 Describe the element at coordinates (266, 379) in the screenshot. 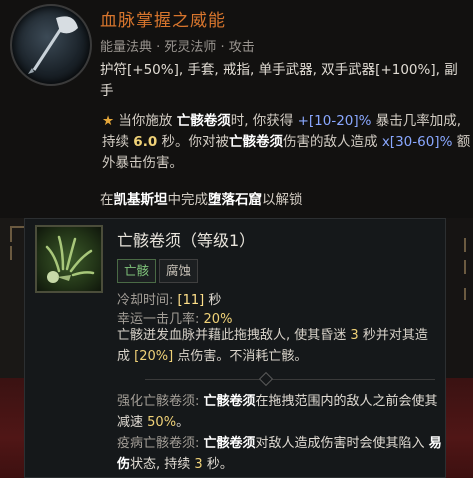

I see `divider-diamond-icon` at that location.